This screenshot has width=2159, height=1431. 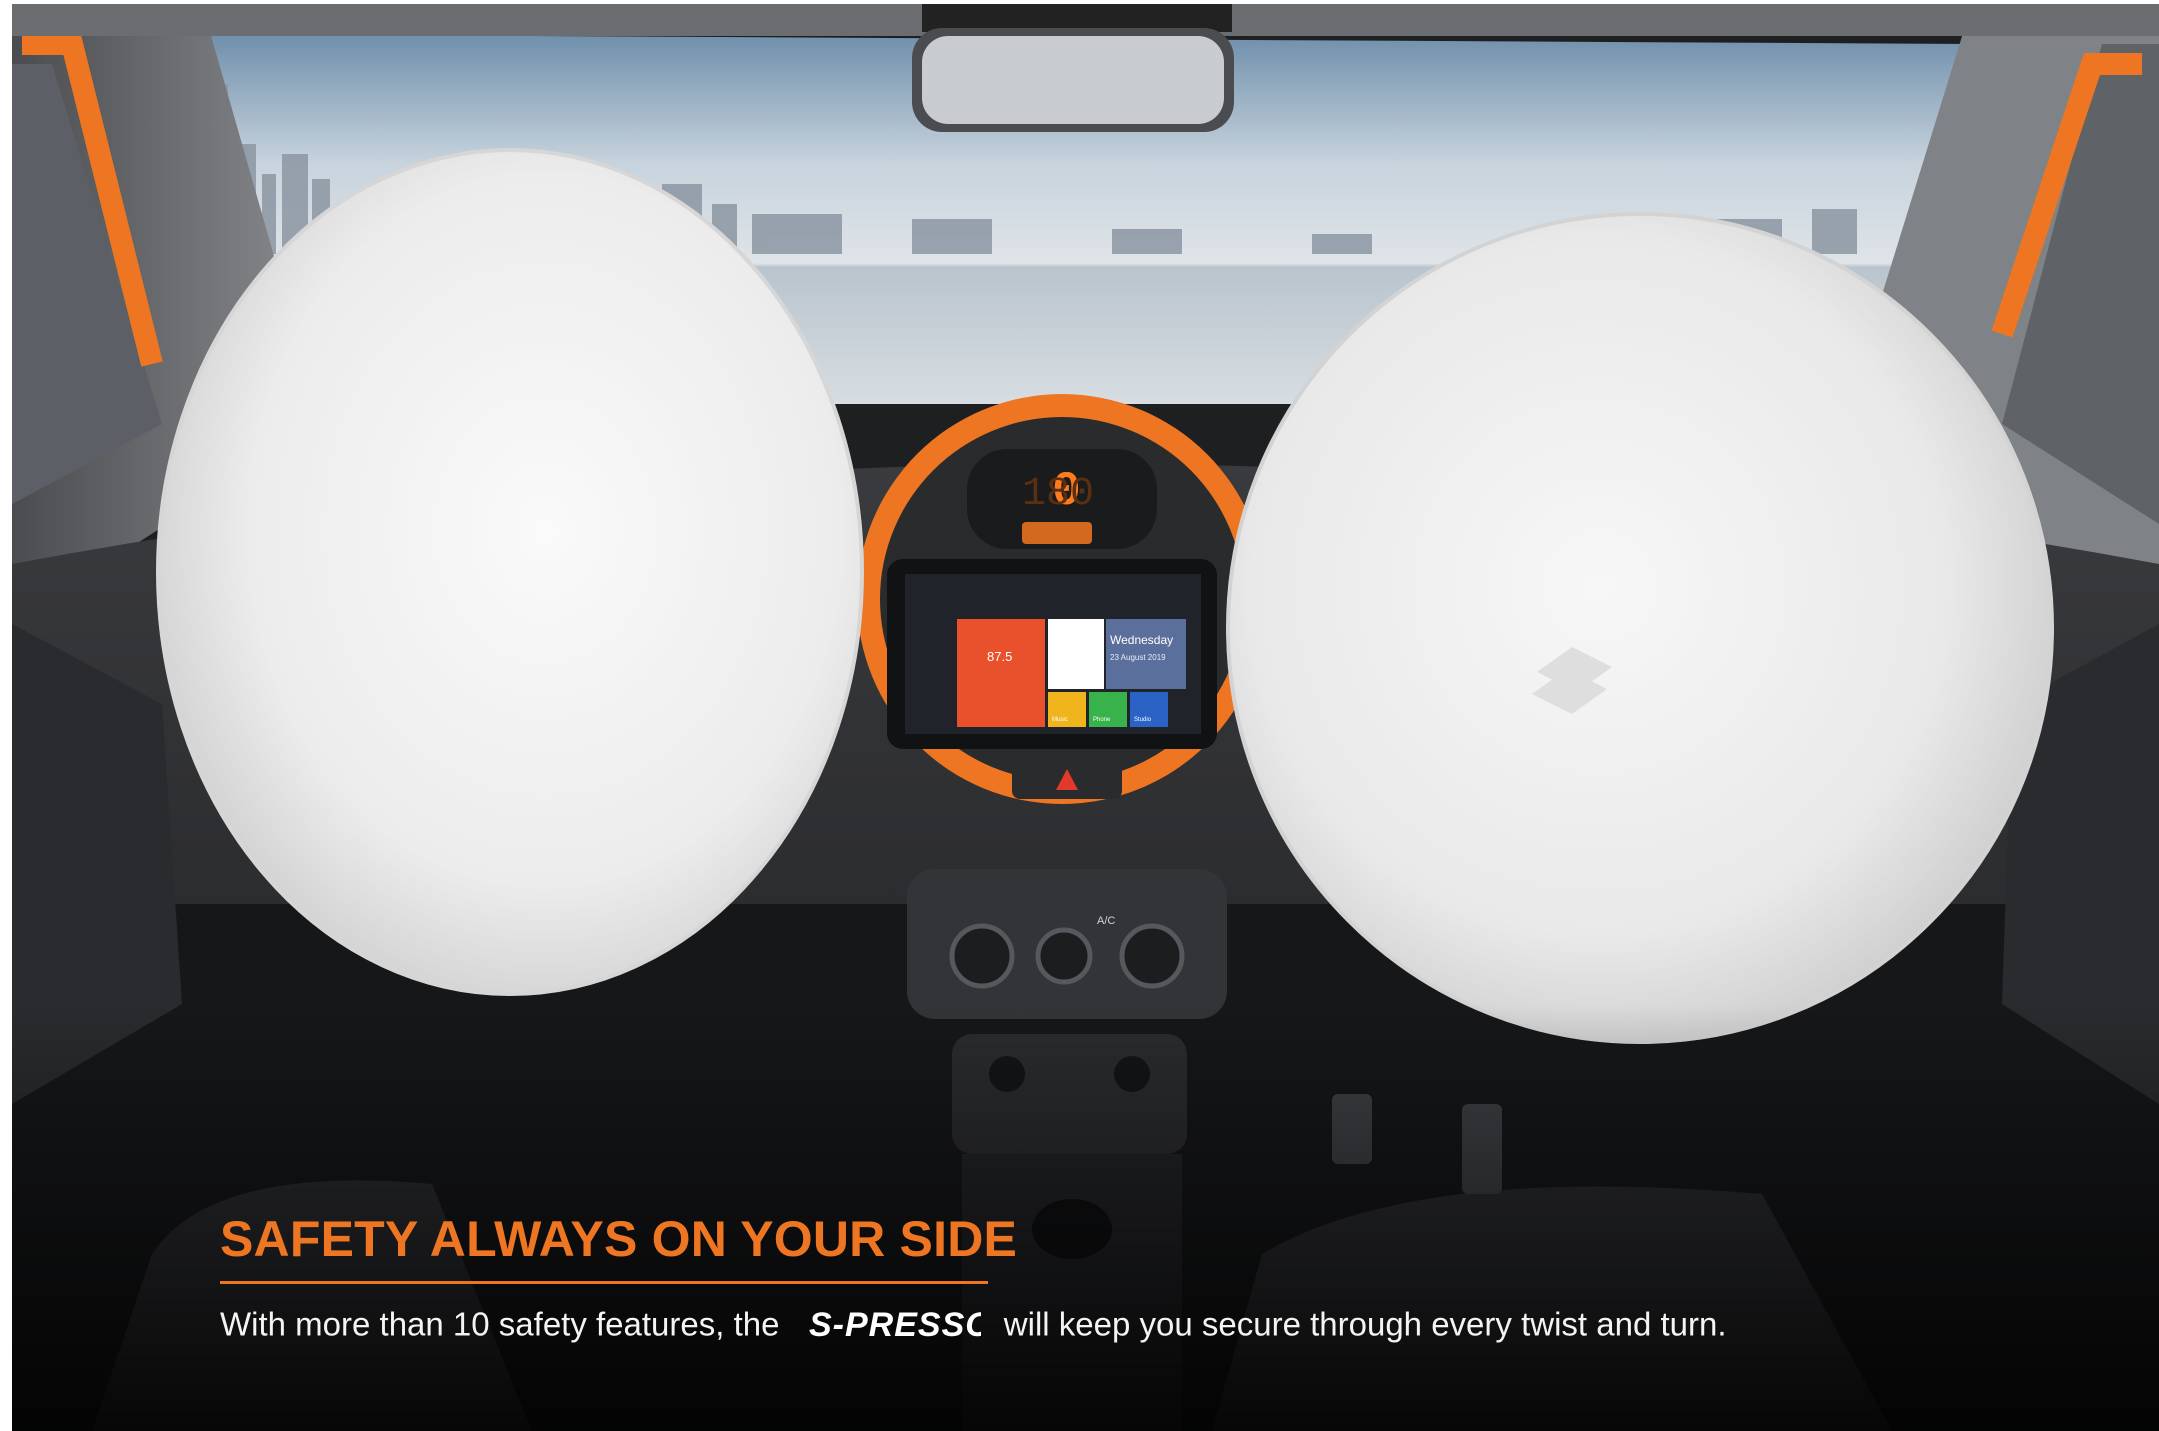 I want to click on radio-frequency: 87.5, so click(x=999, y=656).